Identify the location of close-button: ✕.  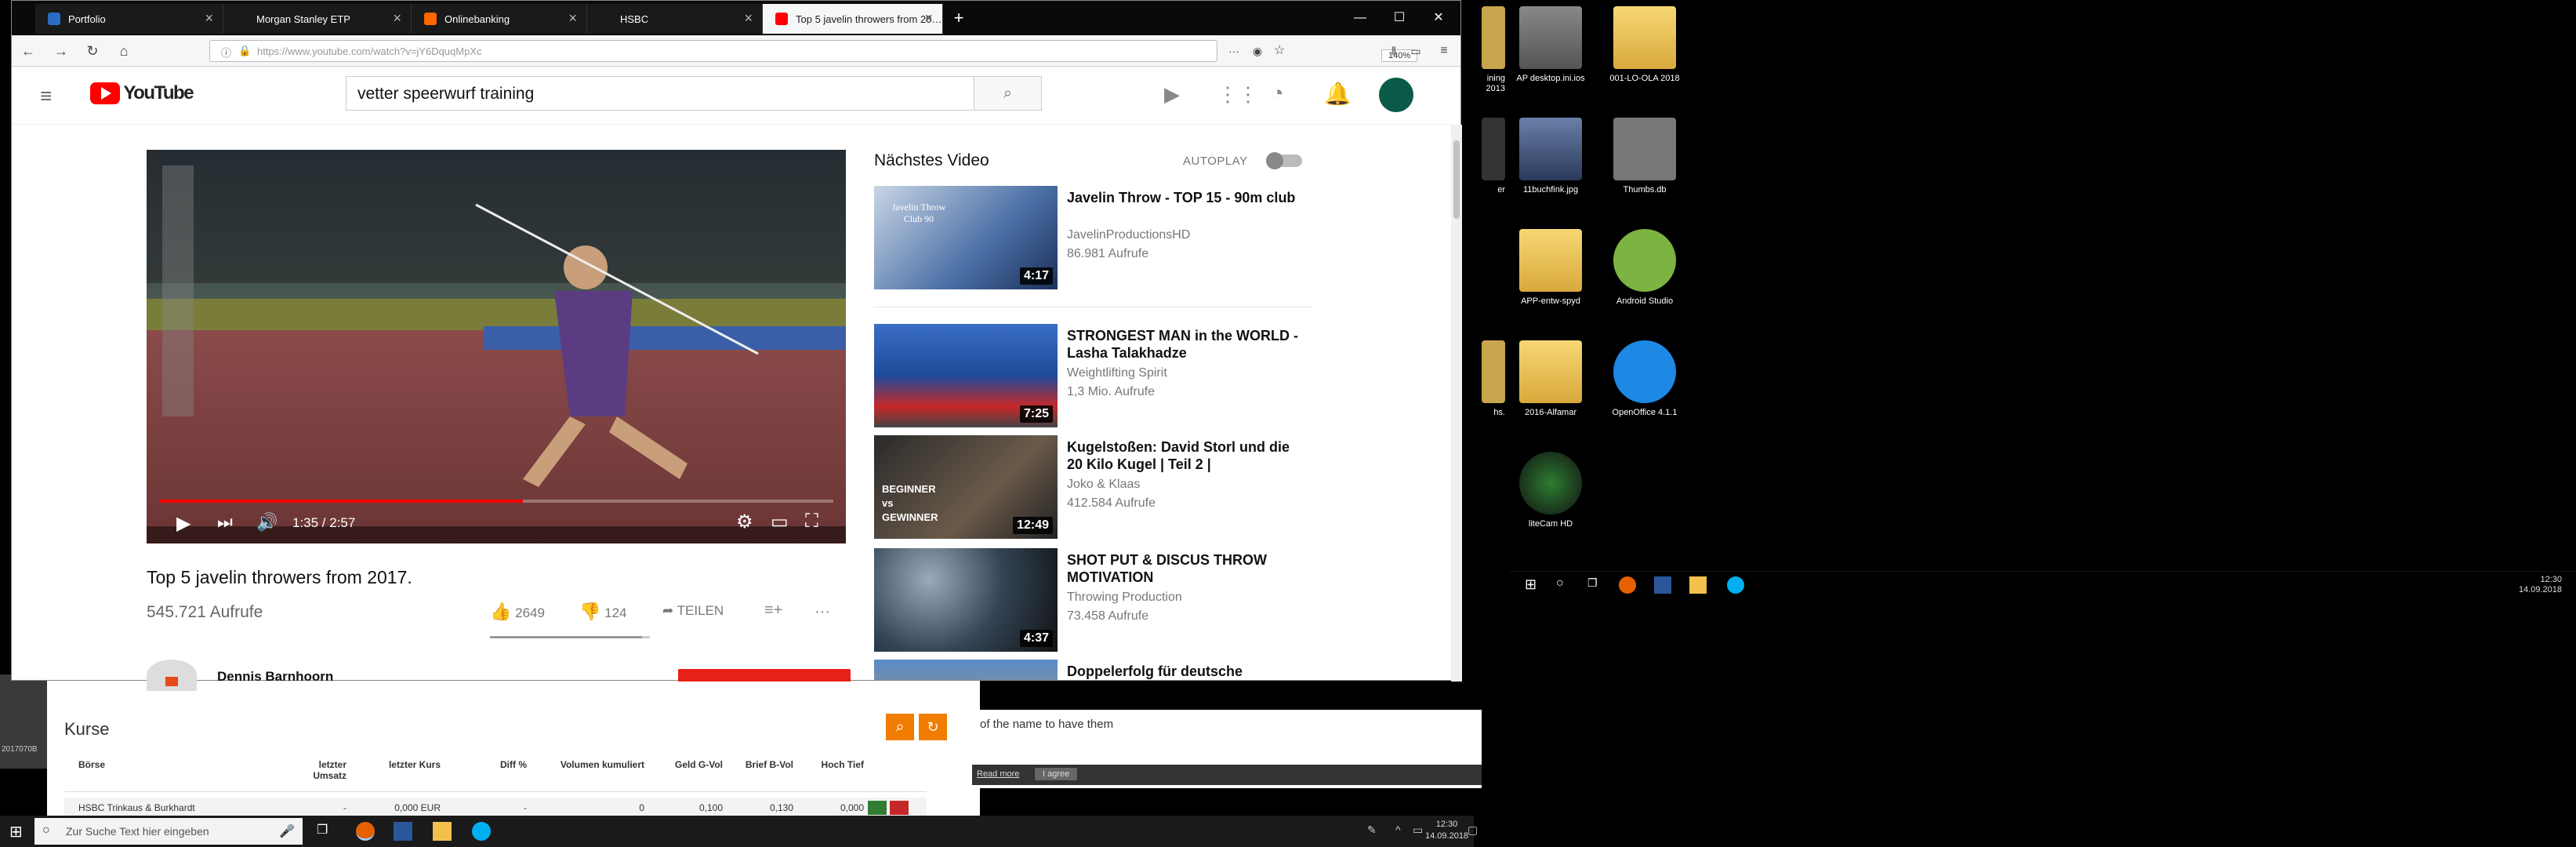
(1438, 18).